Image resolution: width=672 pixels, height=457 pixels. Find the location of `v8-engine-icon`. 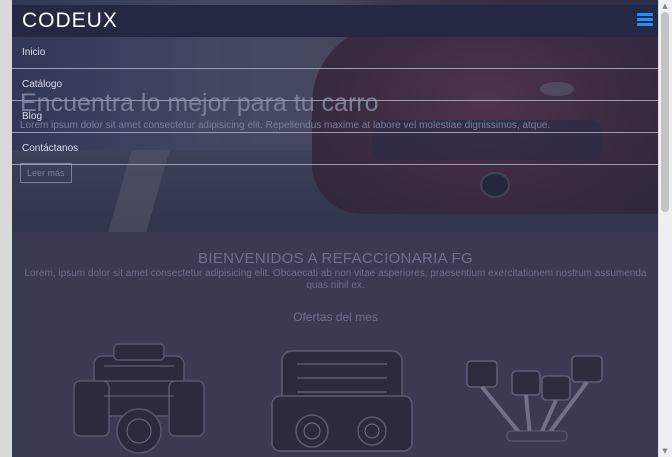

v8-engine-icon is located at coordinates (139, 398).